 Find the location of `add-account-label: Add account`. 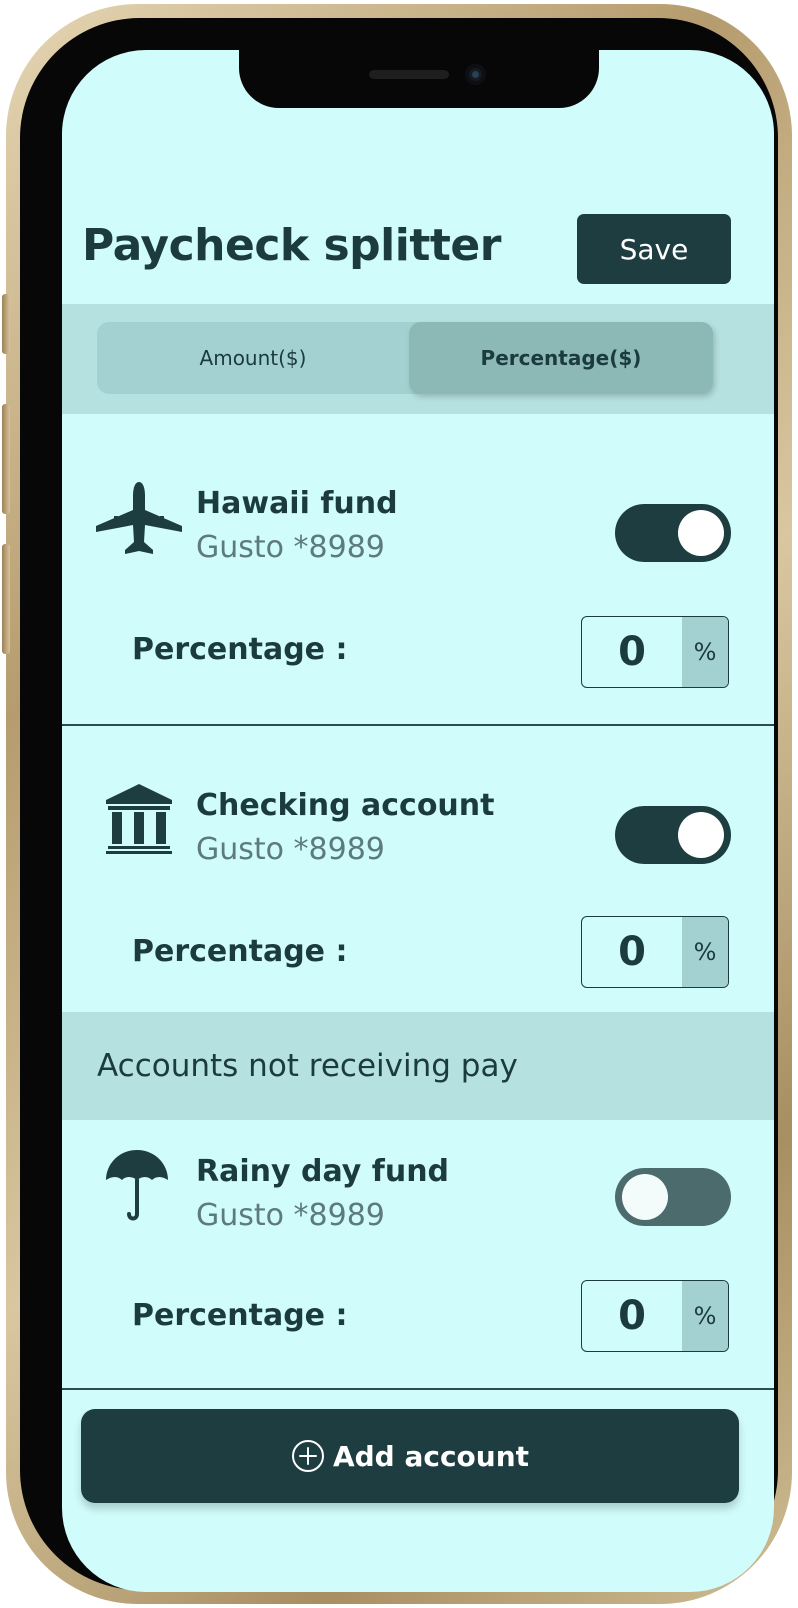

add-account-label: Add account is located at coordinates (431, 1456).